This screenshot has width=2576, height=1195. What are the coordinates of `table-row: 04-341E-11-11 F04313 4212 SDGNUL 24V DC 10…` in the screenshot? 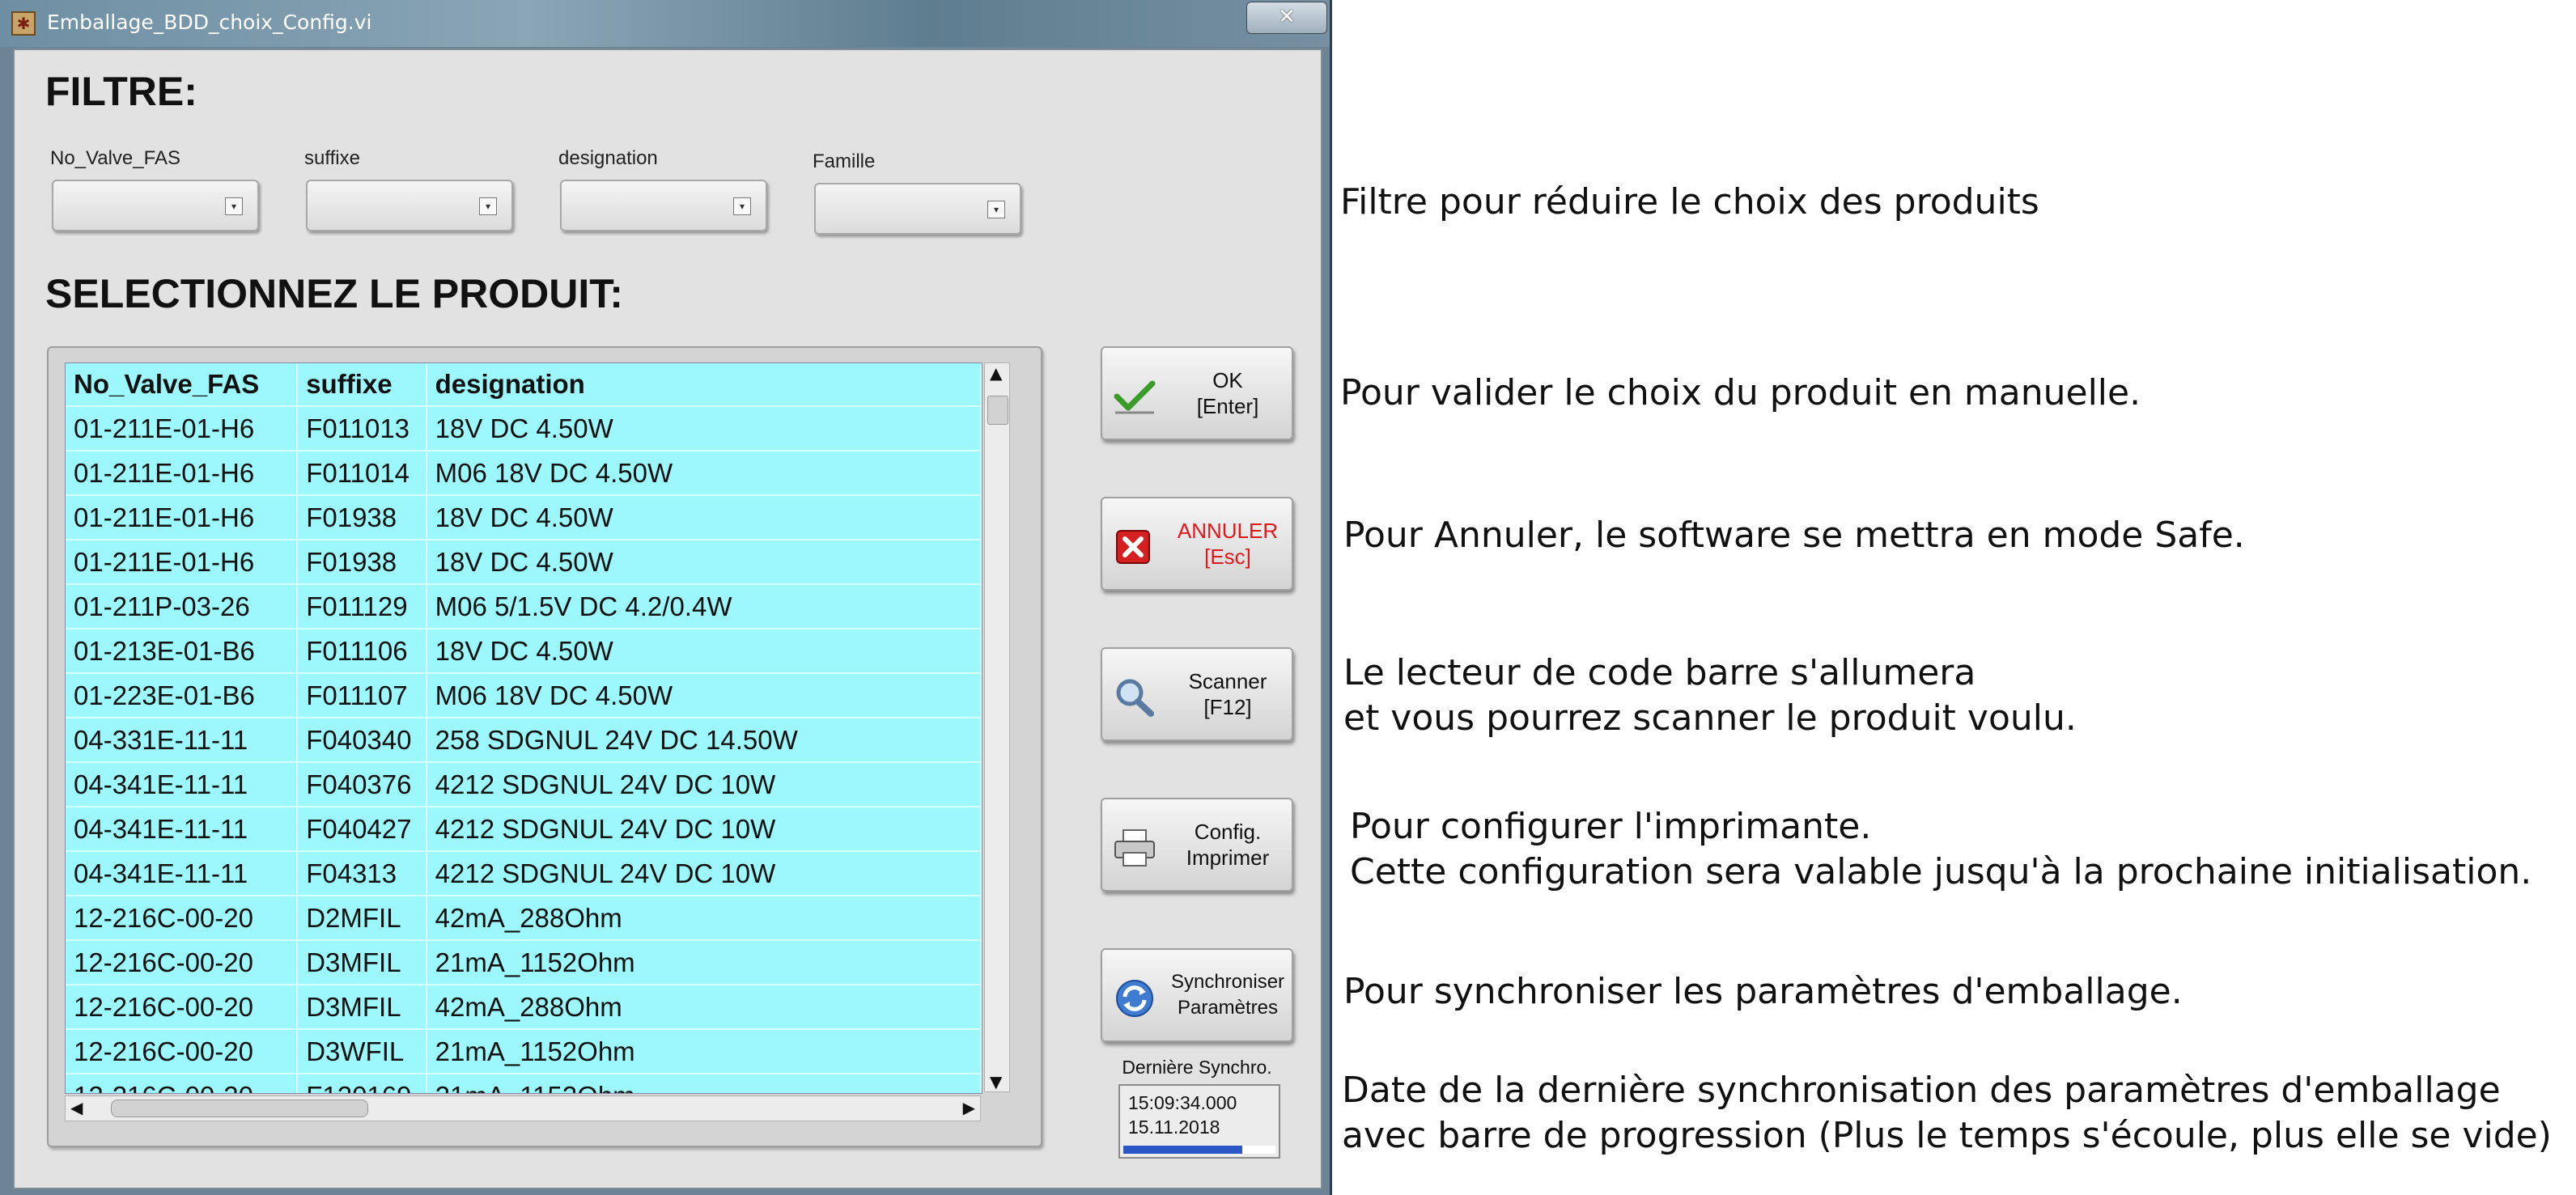 It's located at (524, 873).